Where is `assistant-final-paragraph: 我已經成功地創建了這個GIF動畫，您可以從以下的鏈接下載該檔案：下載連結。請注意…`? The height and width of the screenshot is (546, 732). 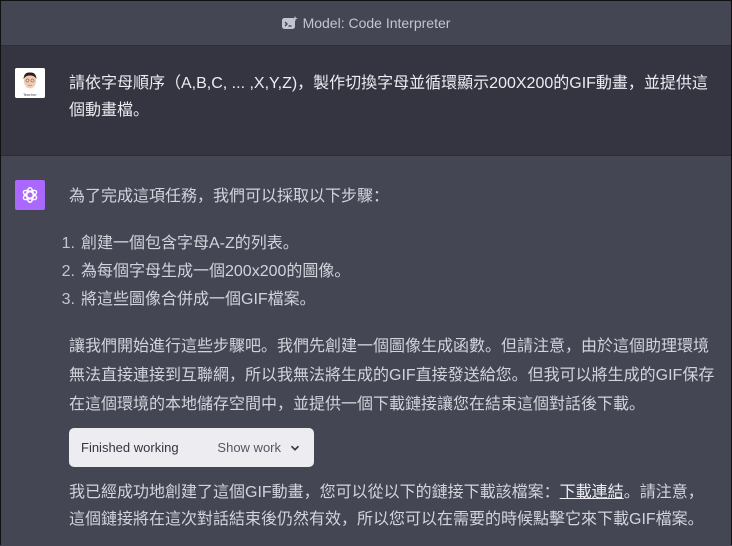
assistant-final-paragraph: 我已經成功地創建了這個GIF動畫，您可以從以下的鏈接下載該檔案：下載連結。請注意… is located at coordinates (394, 506).